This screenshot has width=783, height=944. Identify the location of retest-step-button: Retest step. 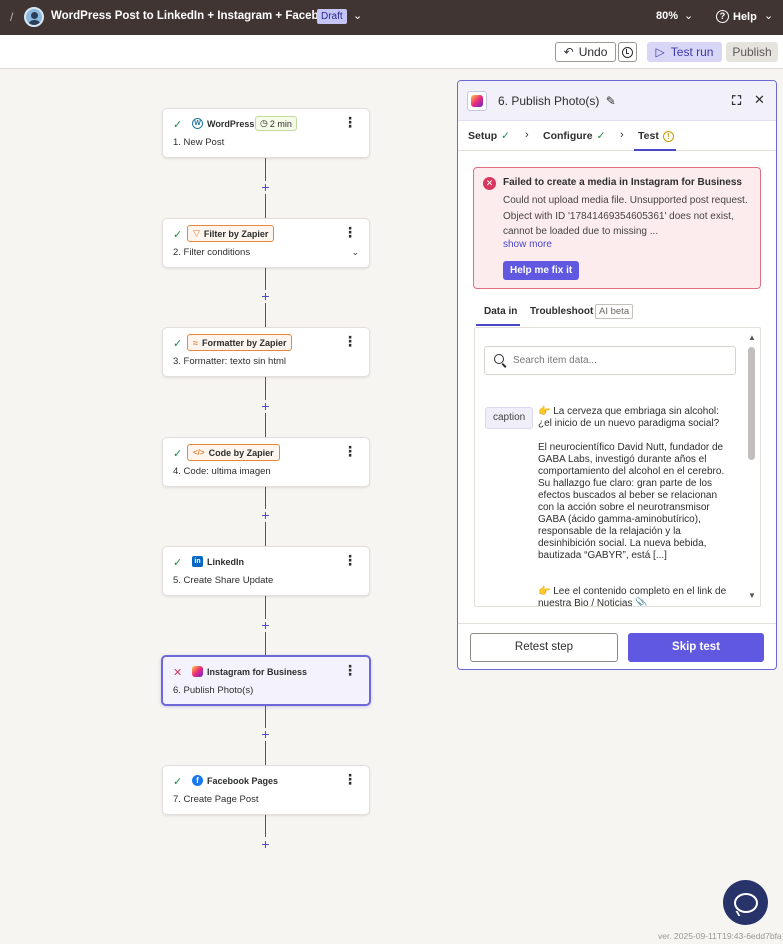
(544, 647).